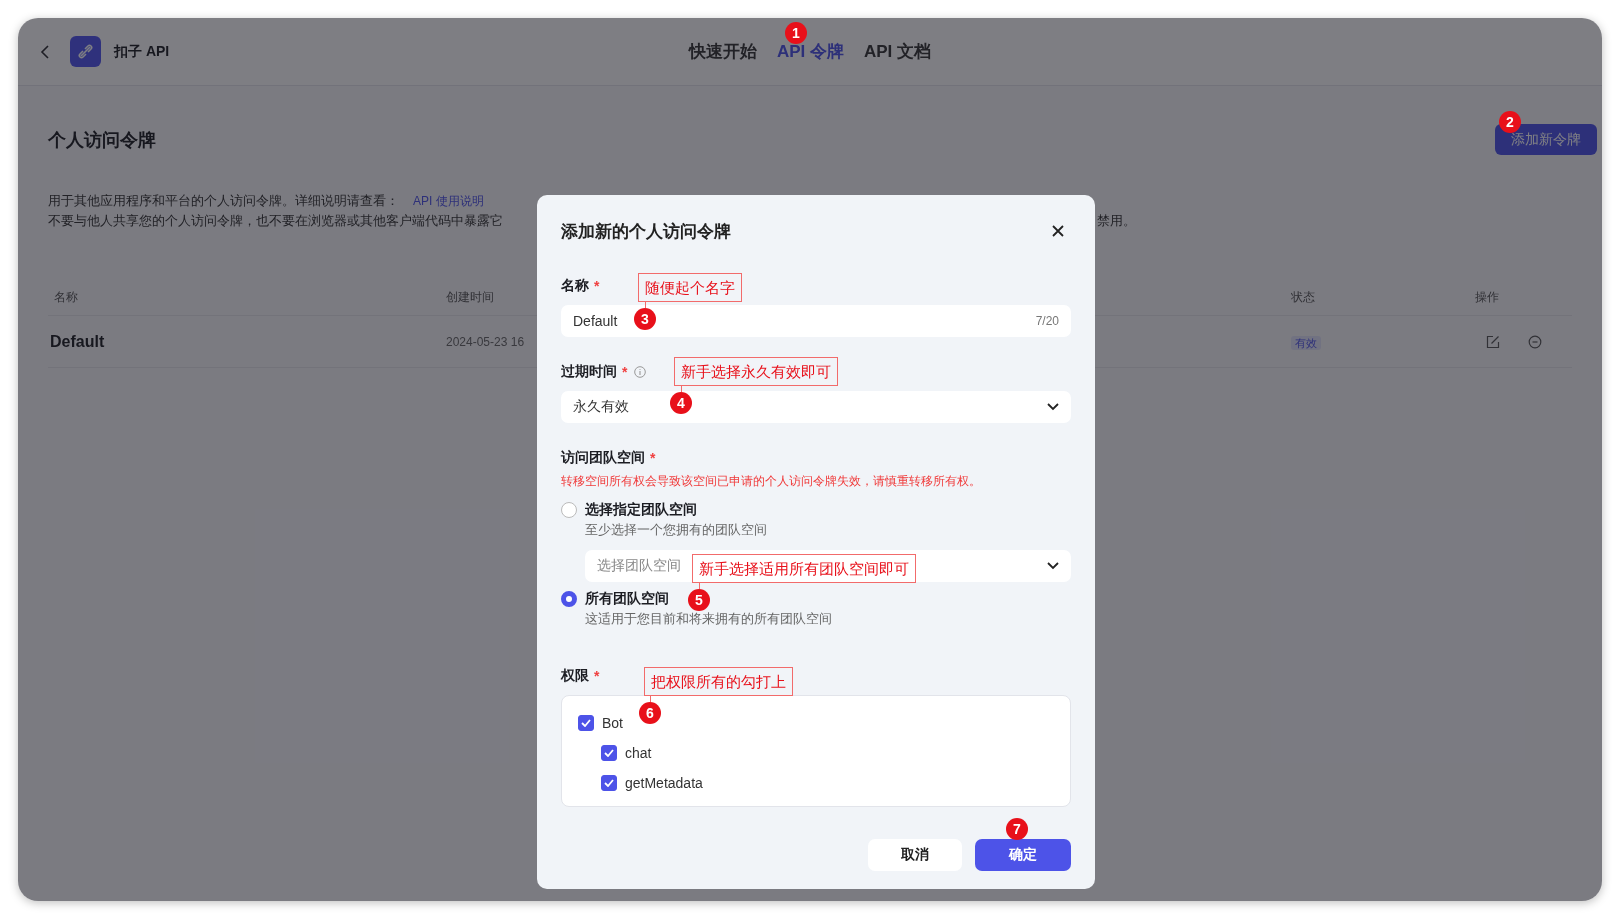  I want to click on description-text: 用于其他应用程序和平台的个人访问令牌。详细说明请查看：, so click(223, 201).